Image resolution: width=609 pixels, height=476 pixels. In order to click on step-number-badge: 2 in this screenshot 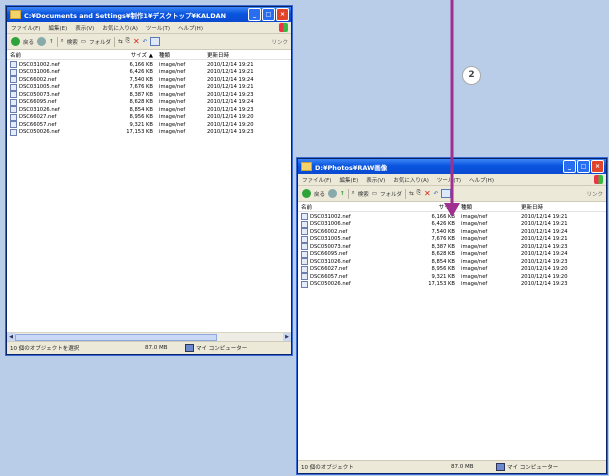, I will do `click(471, 75)`.